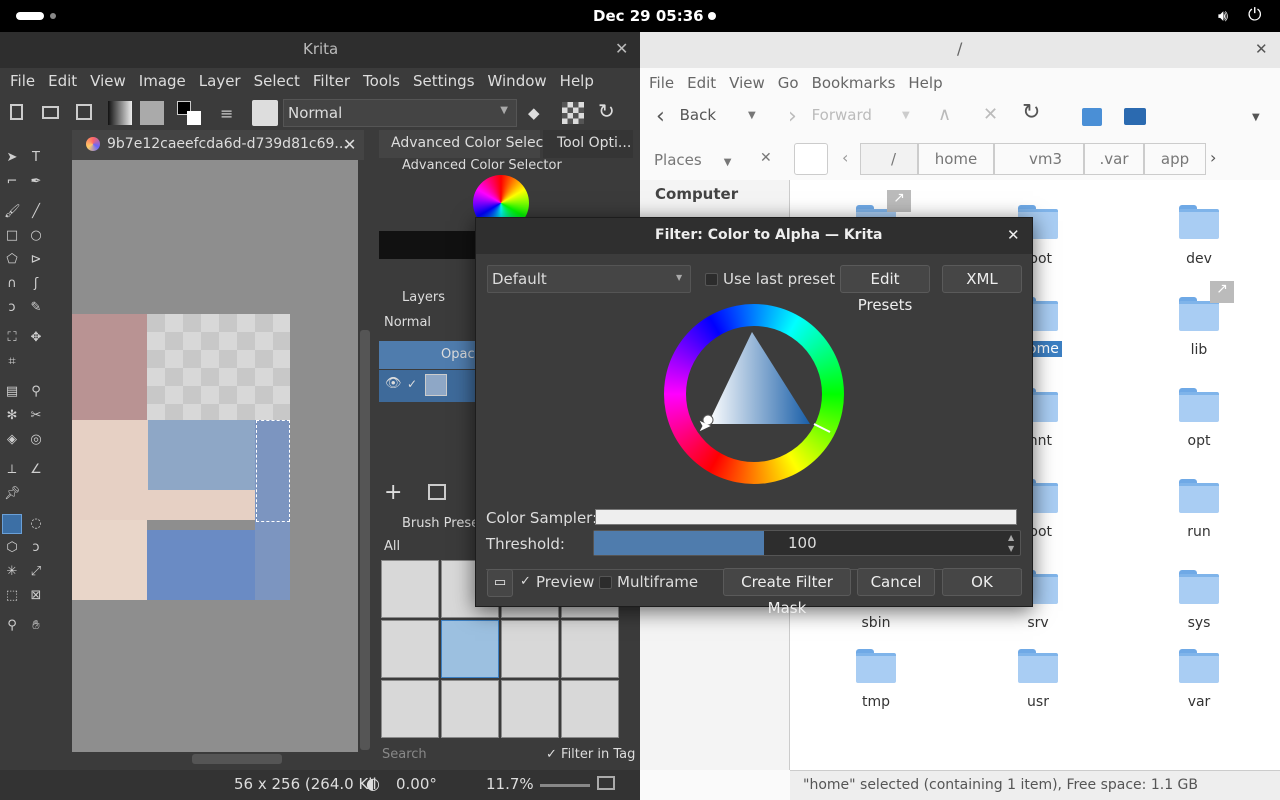 This screenshot has height=800, width=1280. What do you see at coordinates (152, 113) in the screenshot?
I see `pattern-icon` at bounding box center [152, 113].